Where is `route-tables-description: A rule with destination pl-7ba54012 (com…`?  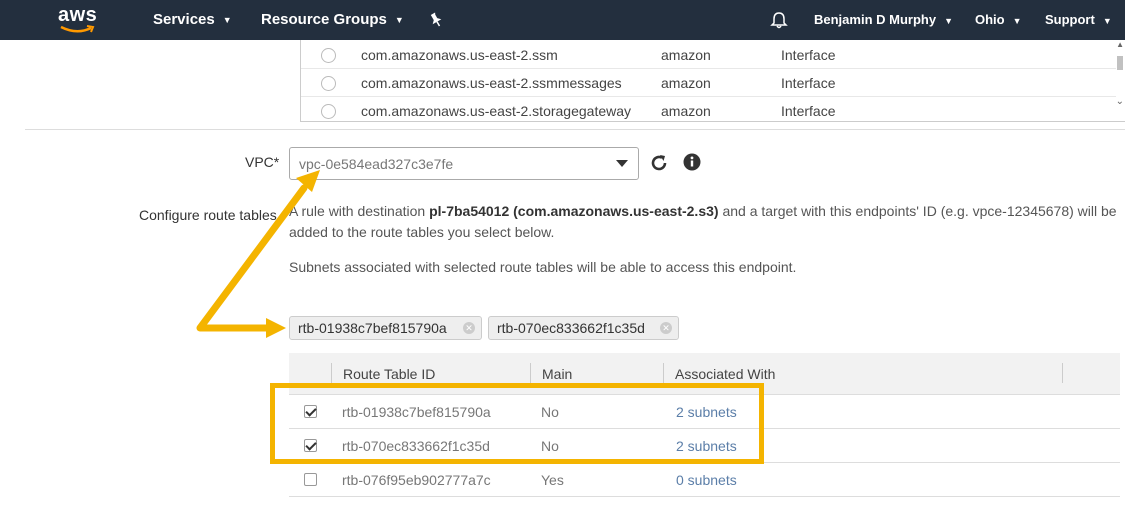
route-tables-description: A rule with destination pl-7ba54012 (com… is located at coordinates (704, 222).